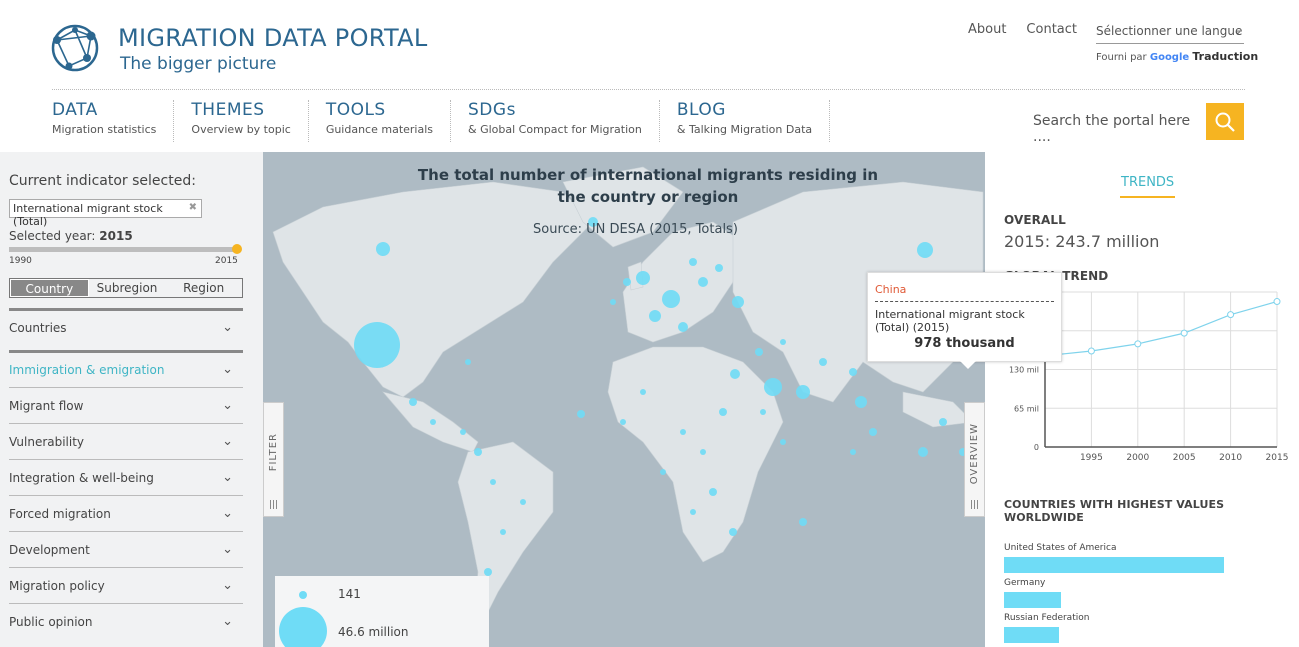 This screenshot has width=1299, height=647. Describe the element at coordinates (102, 181) in the screenshot. I see `current-indicator-label: Current indicator selected:` at that location.